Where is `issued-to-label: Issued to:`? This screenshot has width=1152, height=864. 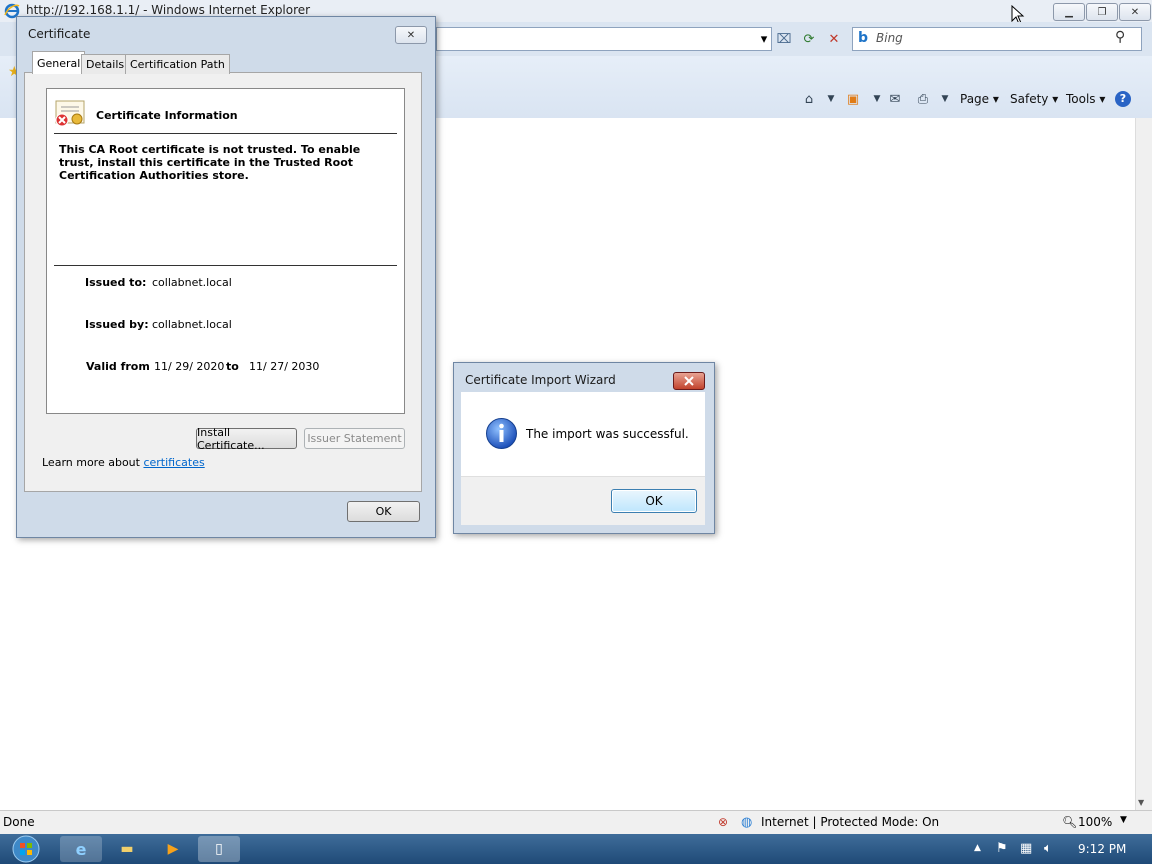 issued-to-label: Issued to: is located at coordinates (116, 282).